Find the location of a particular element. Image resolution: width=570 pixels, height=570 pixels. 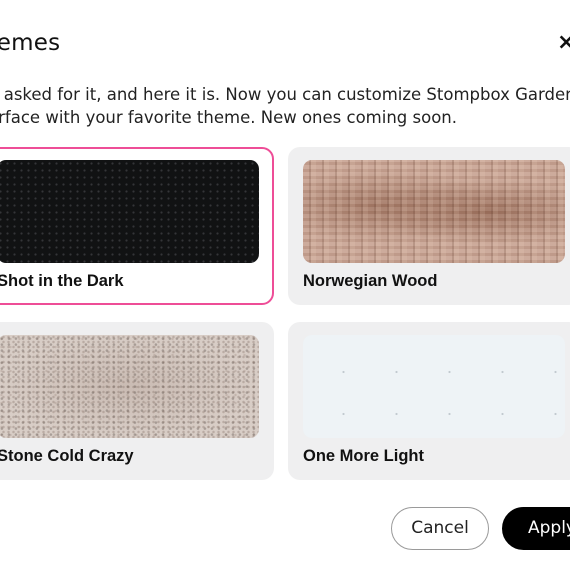

theme-card-shot-in-the-dark: Shot in the Dark is located at coordinates (137, 226).